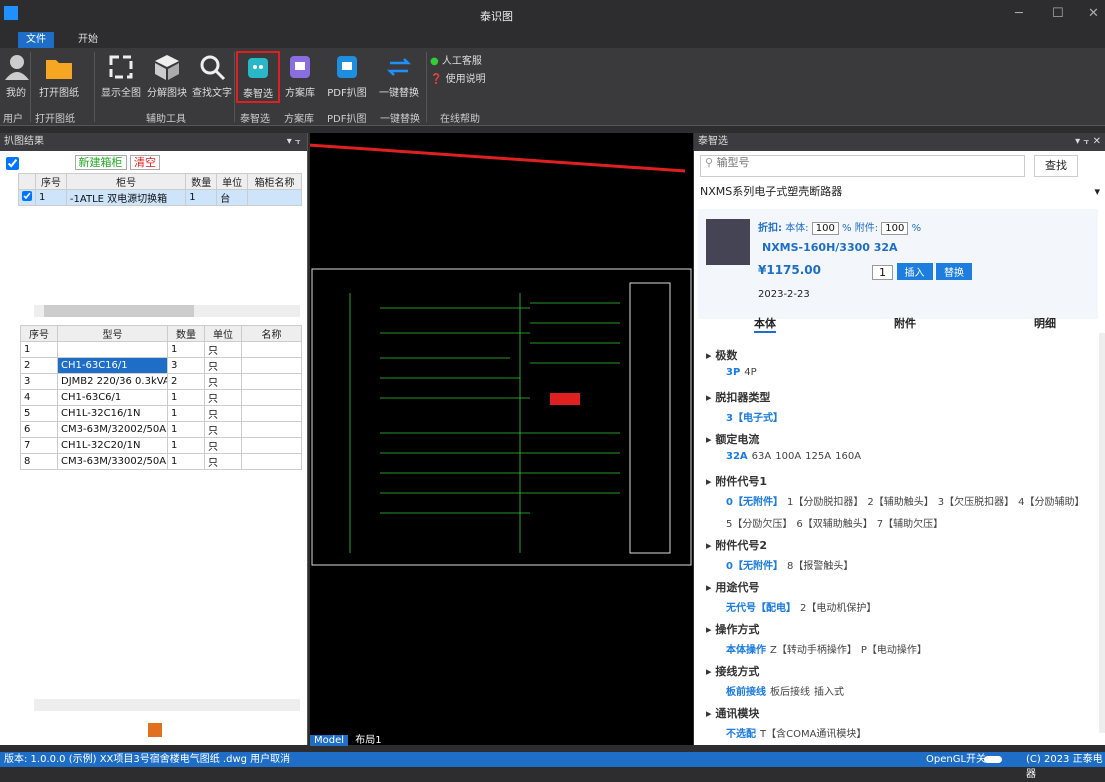 The width and height of the screenshot is (1105, 782). What do you see at coordinates (368, 740) in the screenshot?
I see `tab-layout1: 布局1` at bounding box center [368, 740].